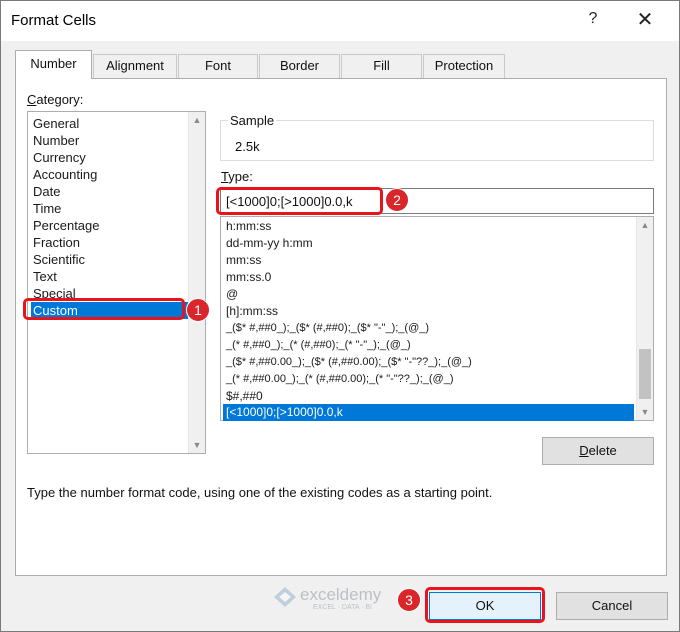 Image resolution: width=680 pixels, height=632 pixels. I want to click on annotation-badge-1: 1, so click(198, 310).